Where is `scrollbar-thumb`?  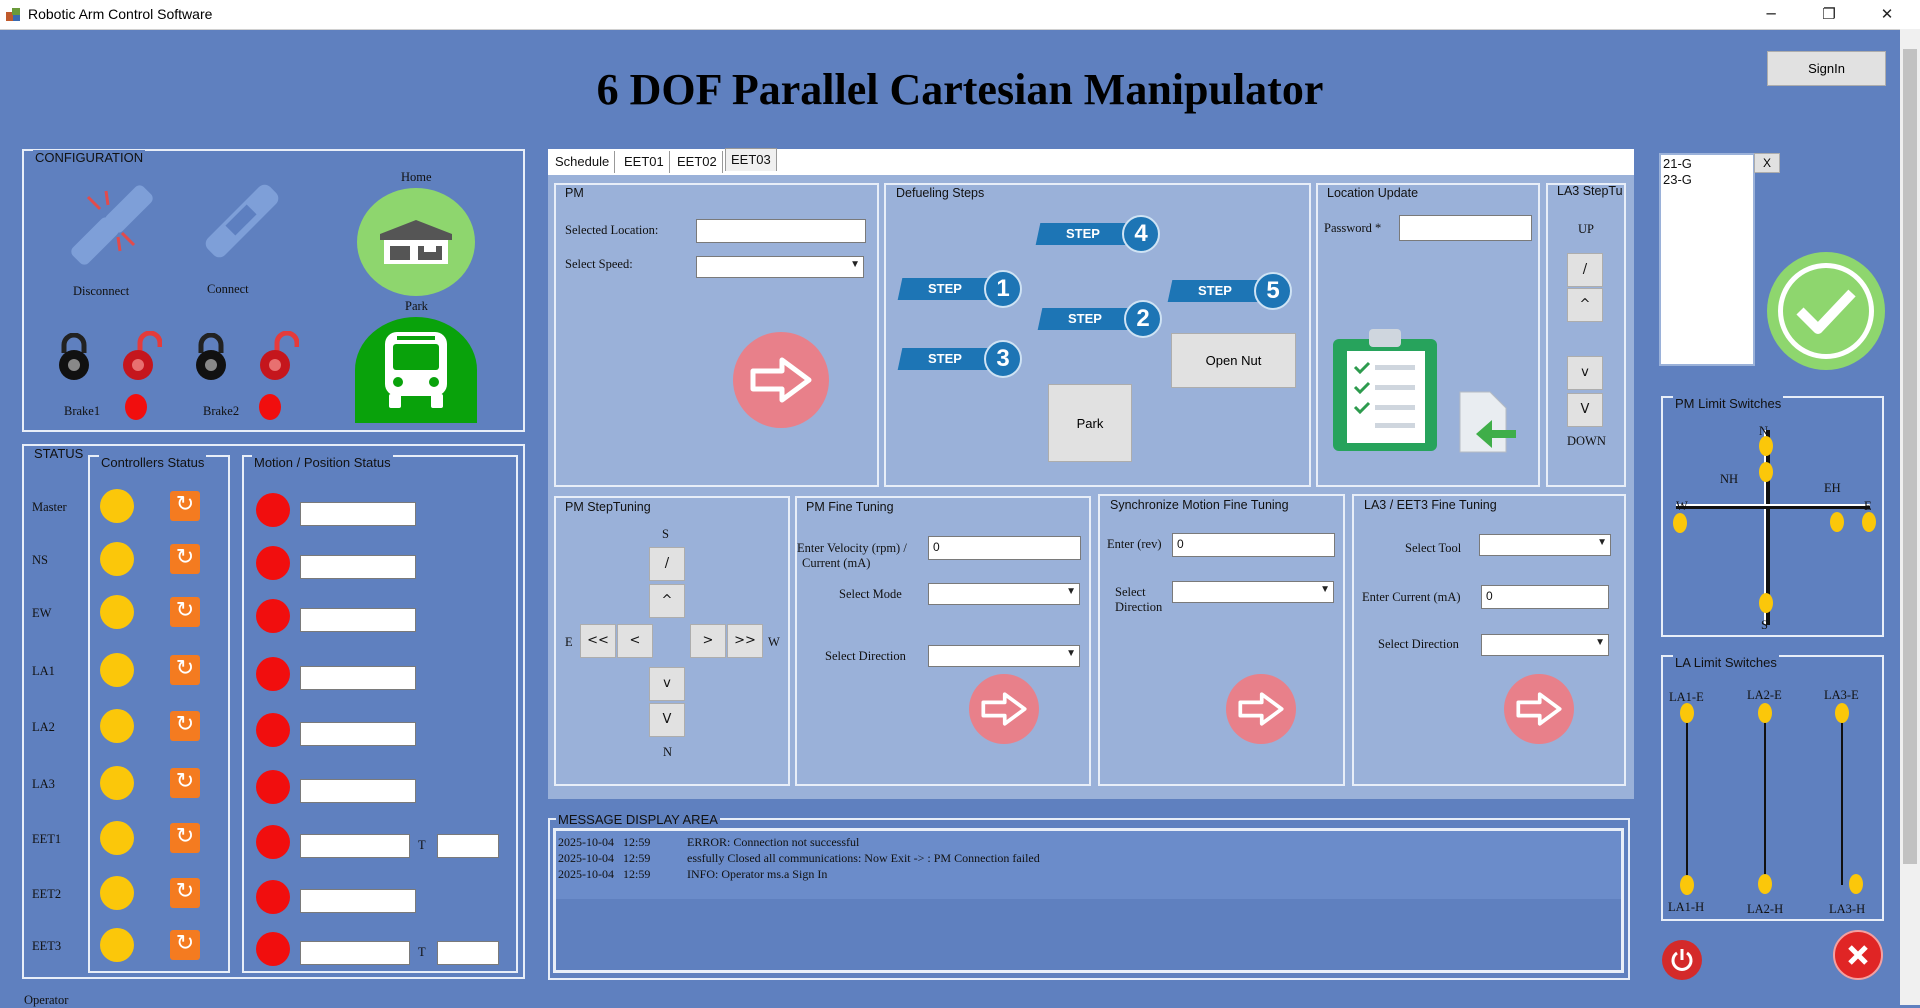
scrollbar-thumb is located at coordinates (1910, 456).